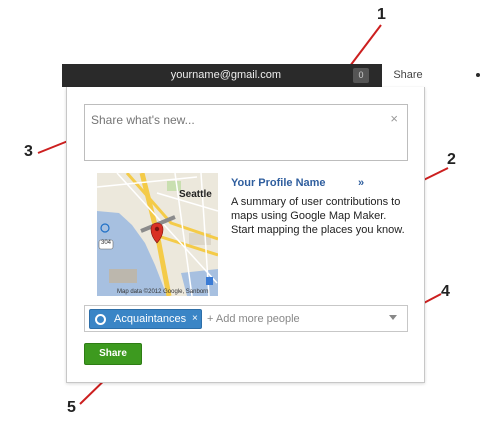 Image resolution: width=480 pixels, height=436 pixels. I want to click on callout-number-3: 3, so click(28, 151).